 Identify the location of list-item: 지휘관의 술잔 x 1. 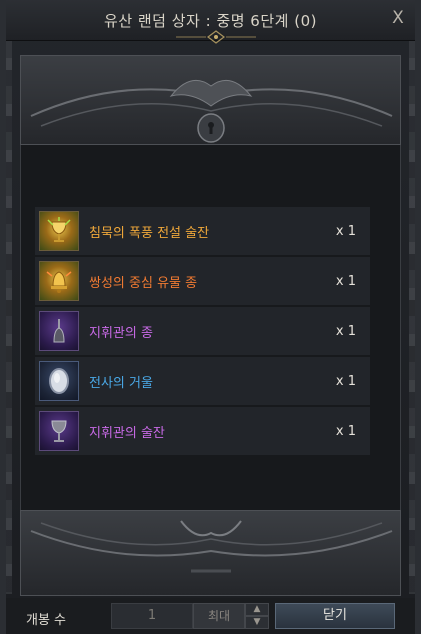
(202, 431).